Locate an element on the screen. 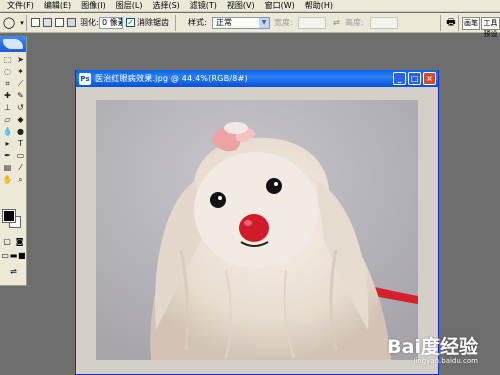 The height and width of the screenshot is (375, 500). menu-file: 文件(F) is located at coordinates (19, 6).